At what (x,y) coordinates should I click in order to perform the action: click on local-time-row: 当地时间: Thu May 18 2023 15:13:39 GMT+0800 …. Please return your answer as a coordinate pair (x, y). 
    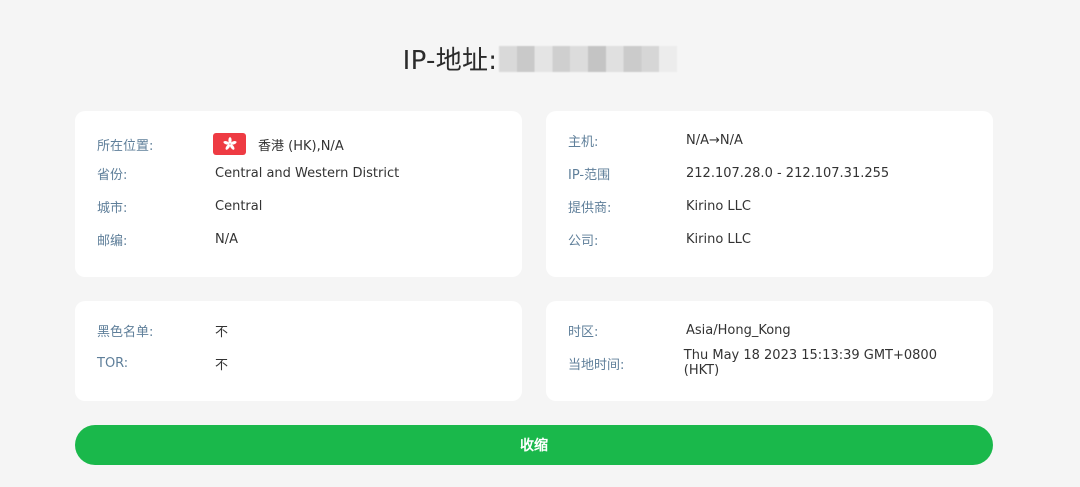
    Looking at the image, I should click on (769, 363).